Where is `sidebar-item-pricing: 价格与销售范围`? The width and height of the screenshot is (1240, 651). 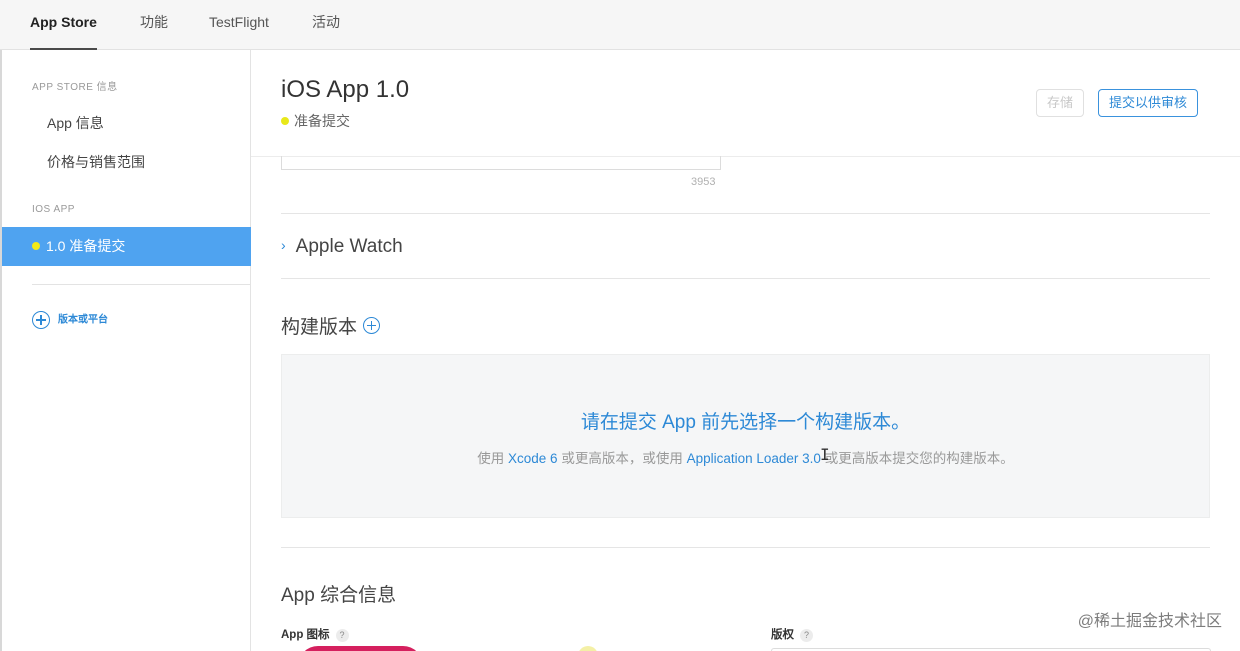 sidebar-item-pricing: 价格与销售范围 is located at coordinates (96, 162).